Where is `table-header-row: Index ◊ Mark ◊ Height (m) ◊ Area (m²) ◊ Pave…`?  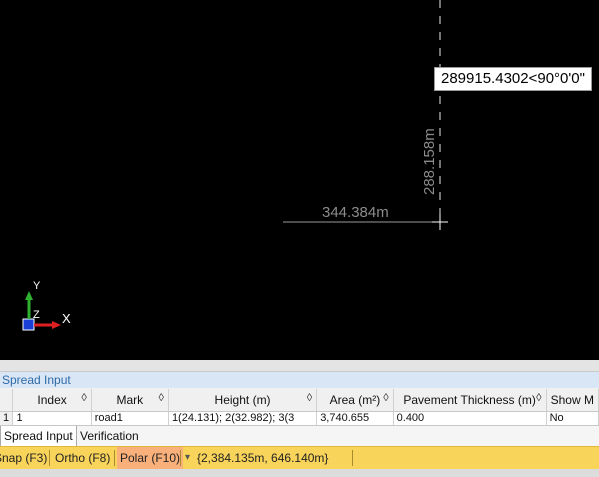 table-header-row: Index ◊ Mark ◊ Height (m) ◊ Area (m²) ◊ Pave… is located at coordinates (299, 400).